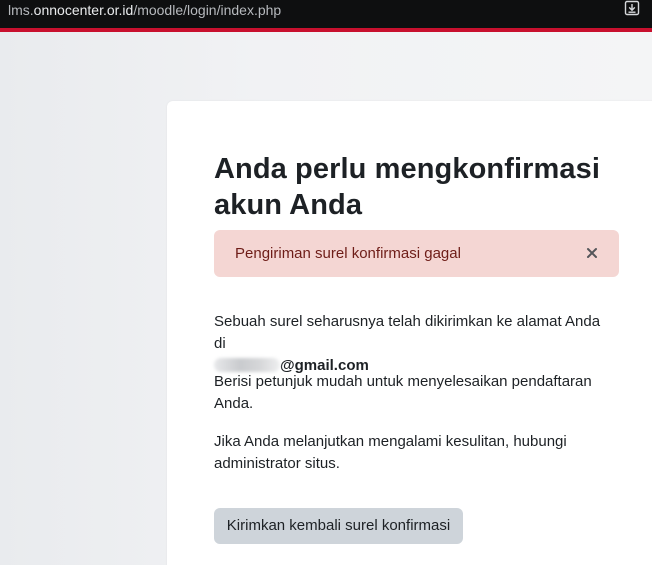 This screenshot has height=565, width=652. Describe the element at coordinates (83, 10) in the screenshot. I see `url-host: onnocenter.or.id` at that location.